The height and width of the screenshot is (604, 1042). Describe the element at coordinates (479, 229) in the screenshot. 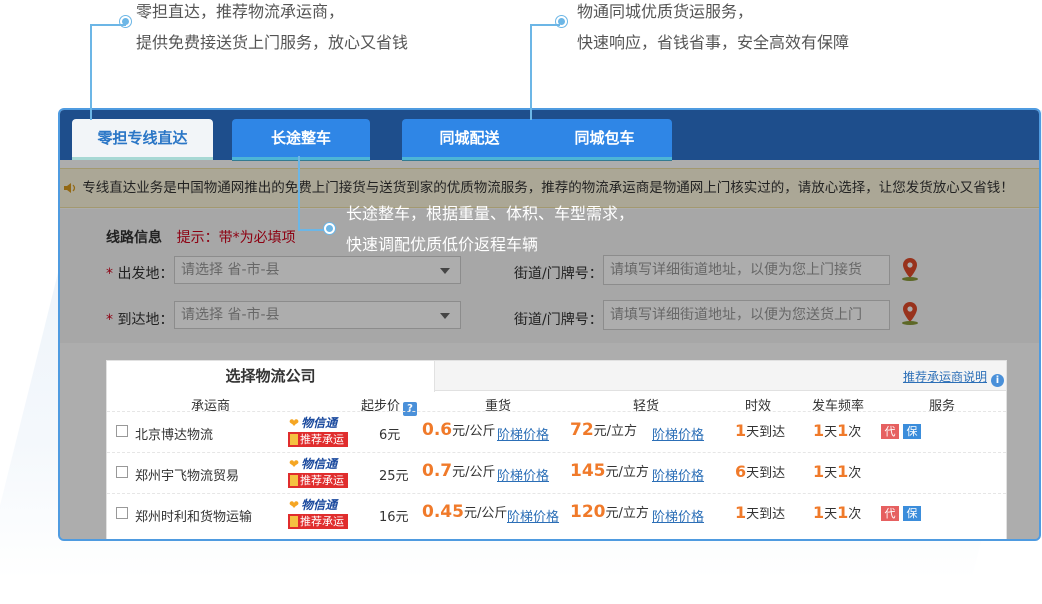

I see `callout-long-haul: 长途整车，根据重量、体积、车型需求， 快速调配优质低价返程车辆` at that location.